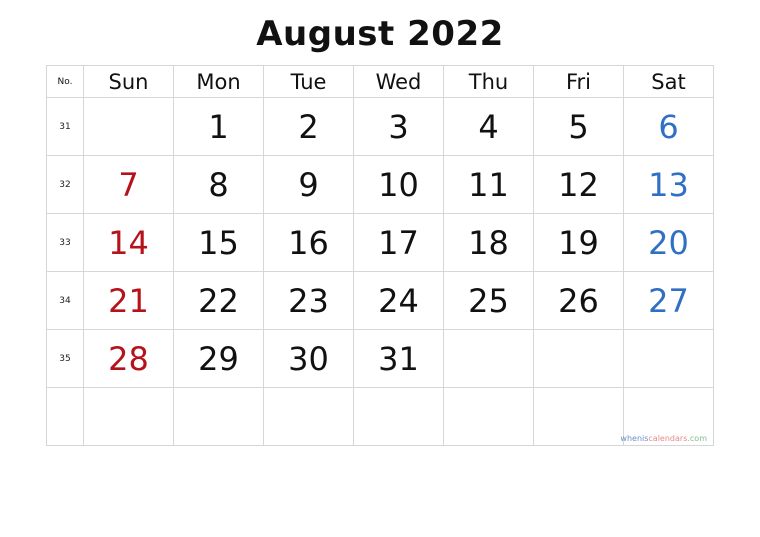 The height and width of the screenshot is (537, 760). I want to click on day-cell: 11, so click(488, 184).